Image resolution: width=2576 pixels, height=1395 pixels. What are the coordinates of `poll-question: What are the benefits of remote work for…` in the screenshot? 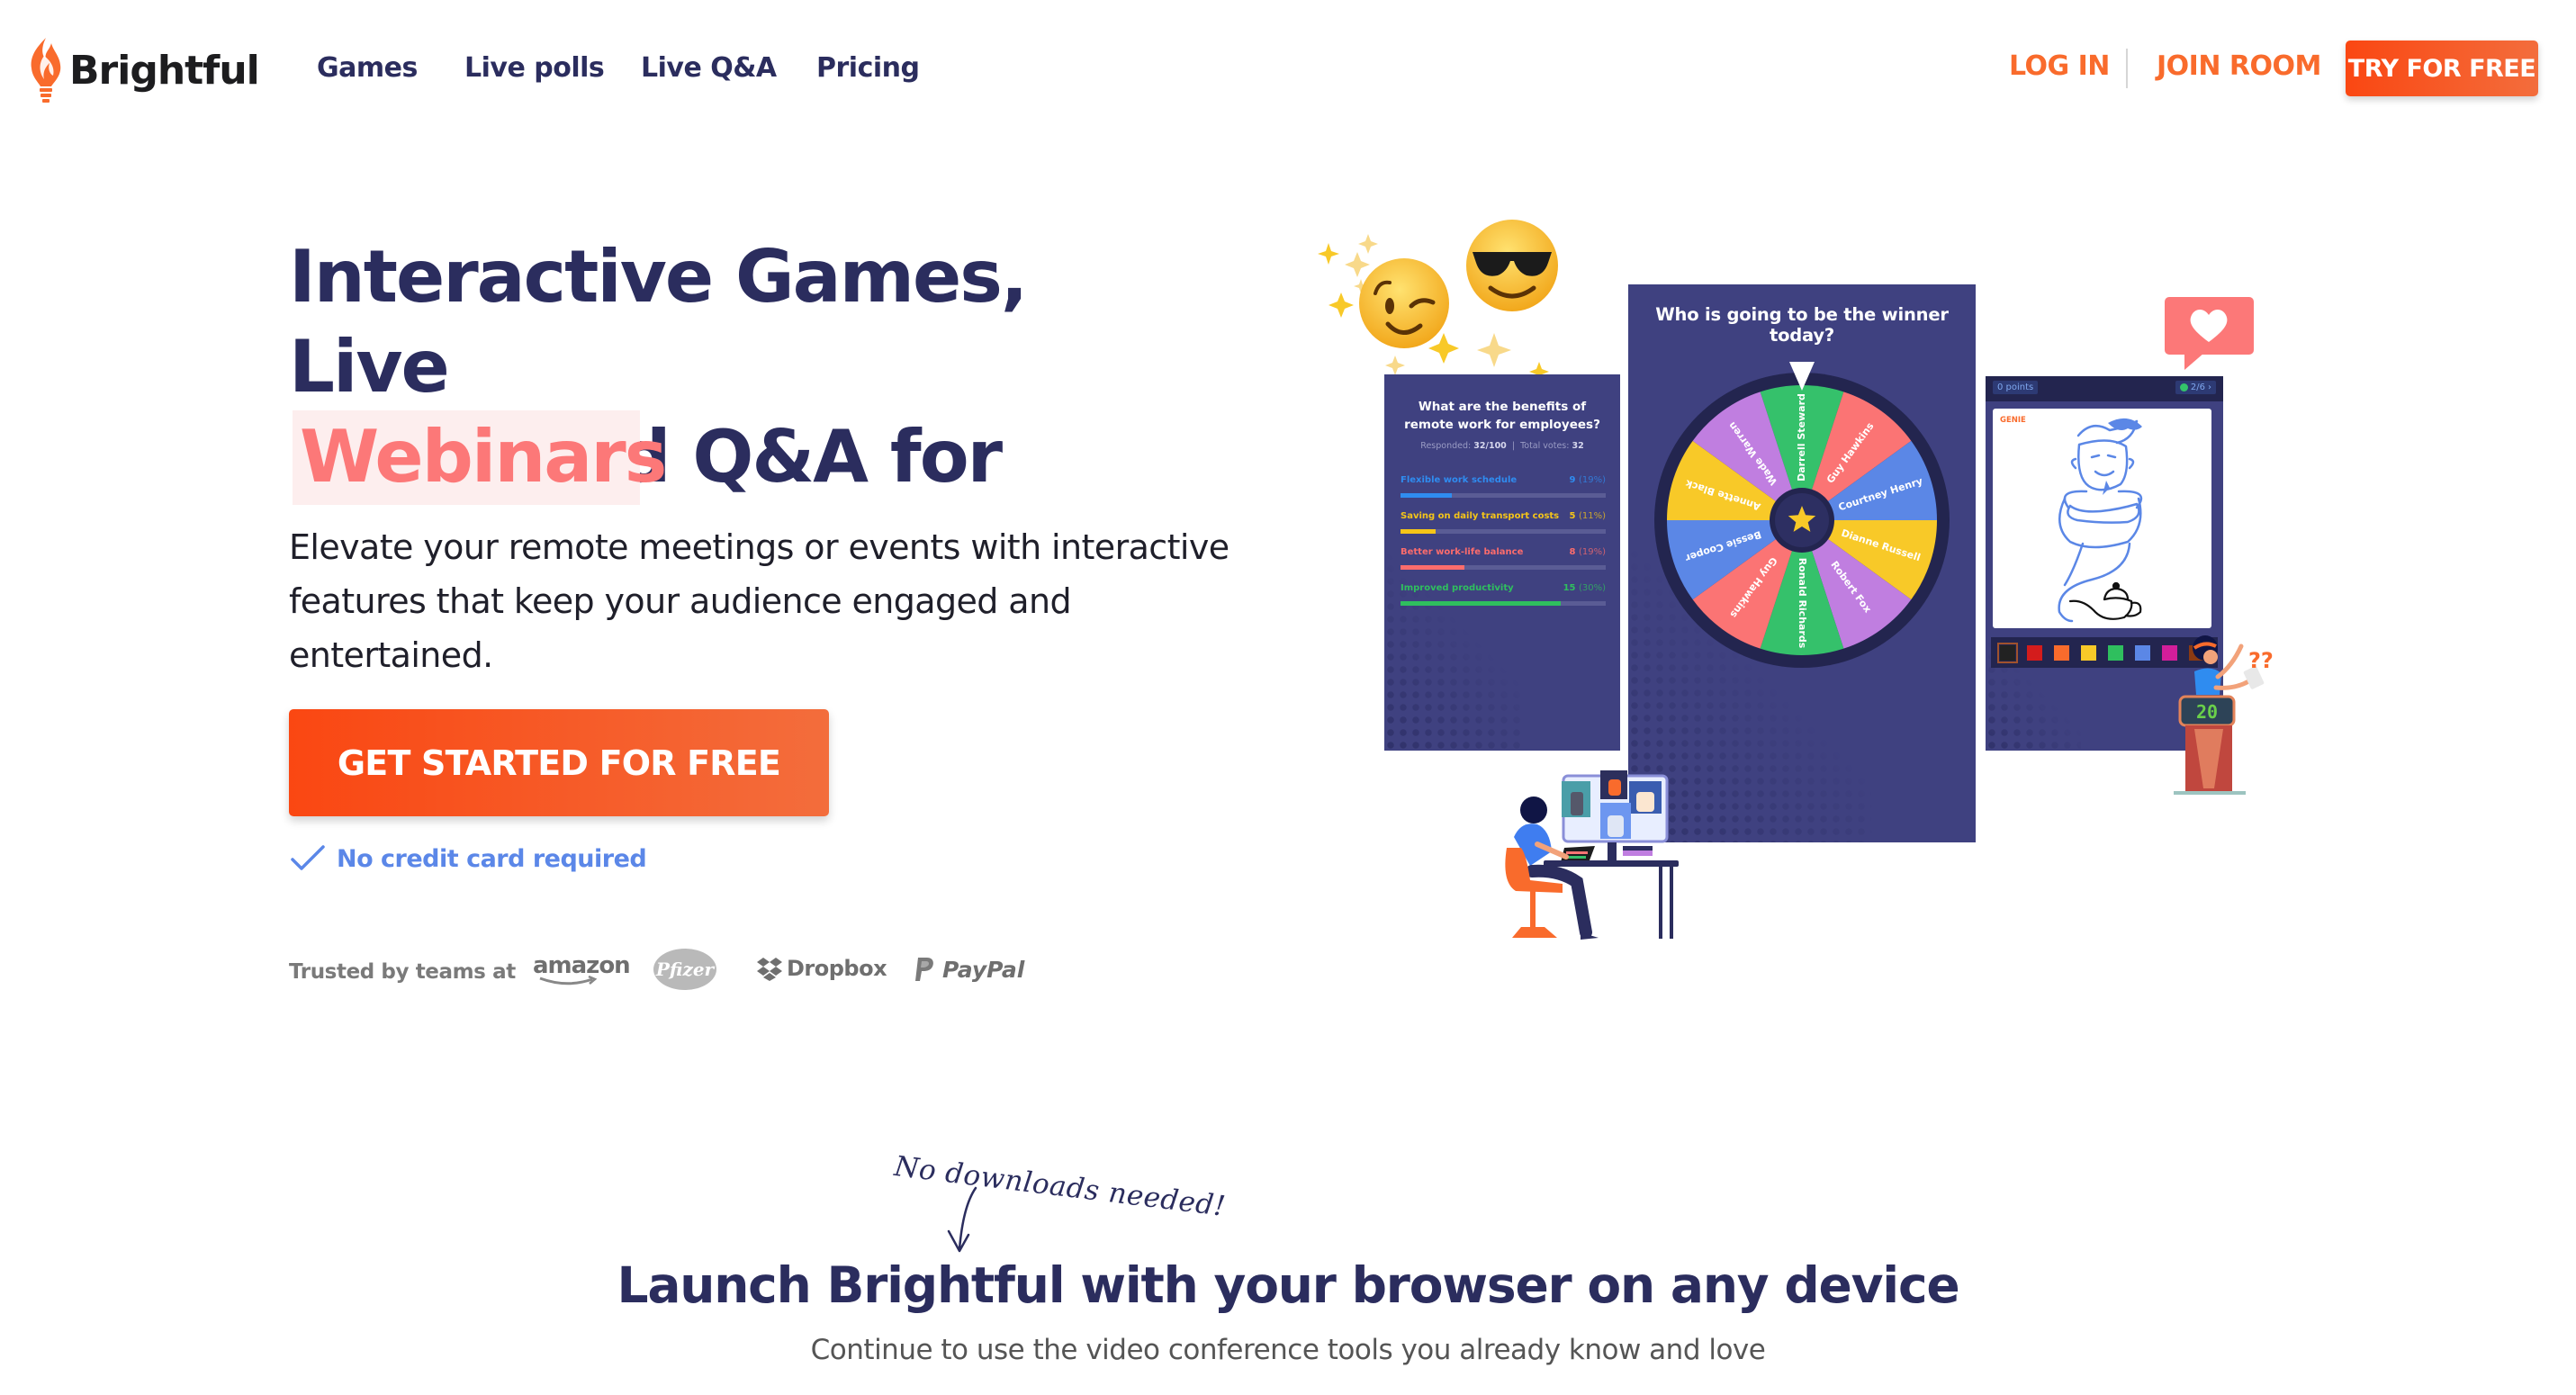 It's located at (1502, 416).